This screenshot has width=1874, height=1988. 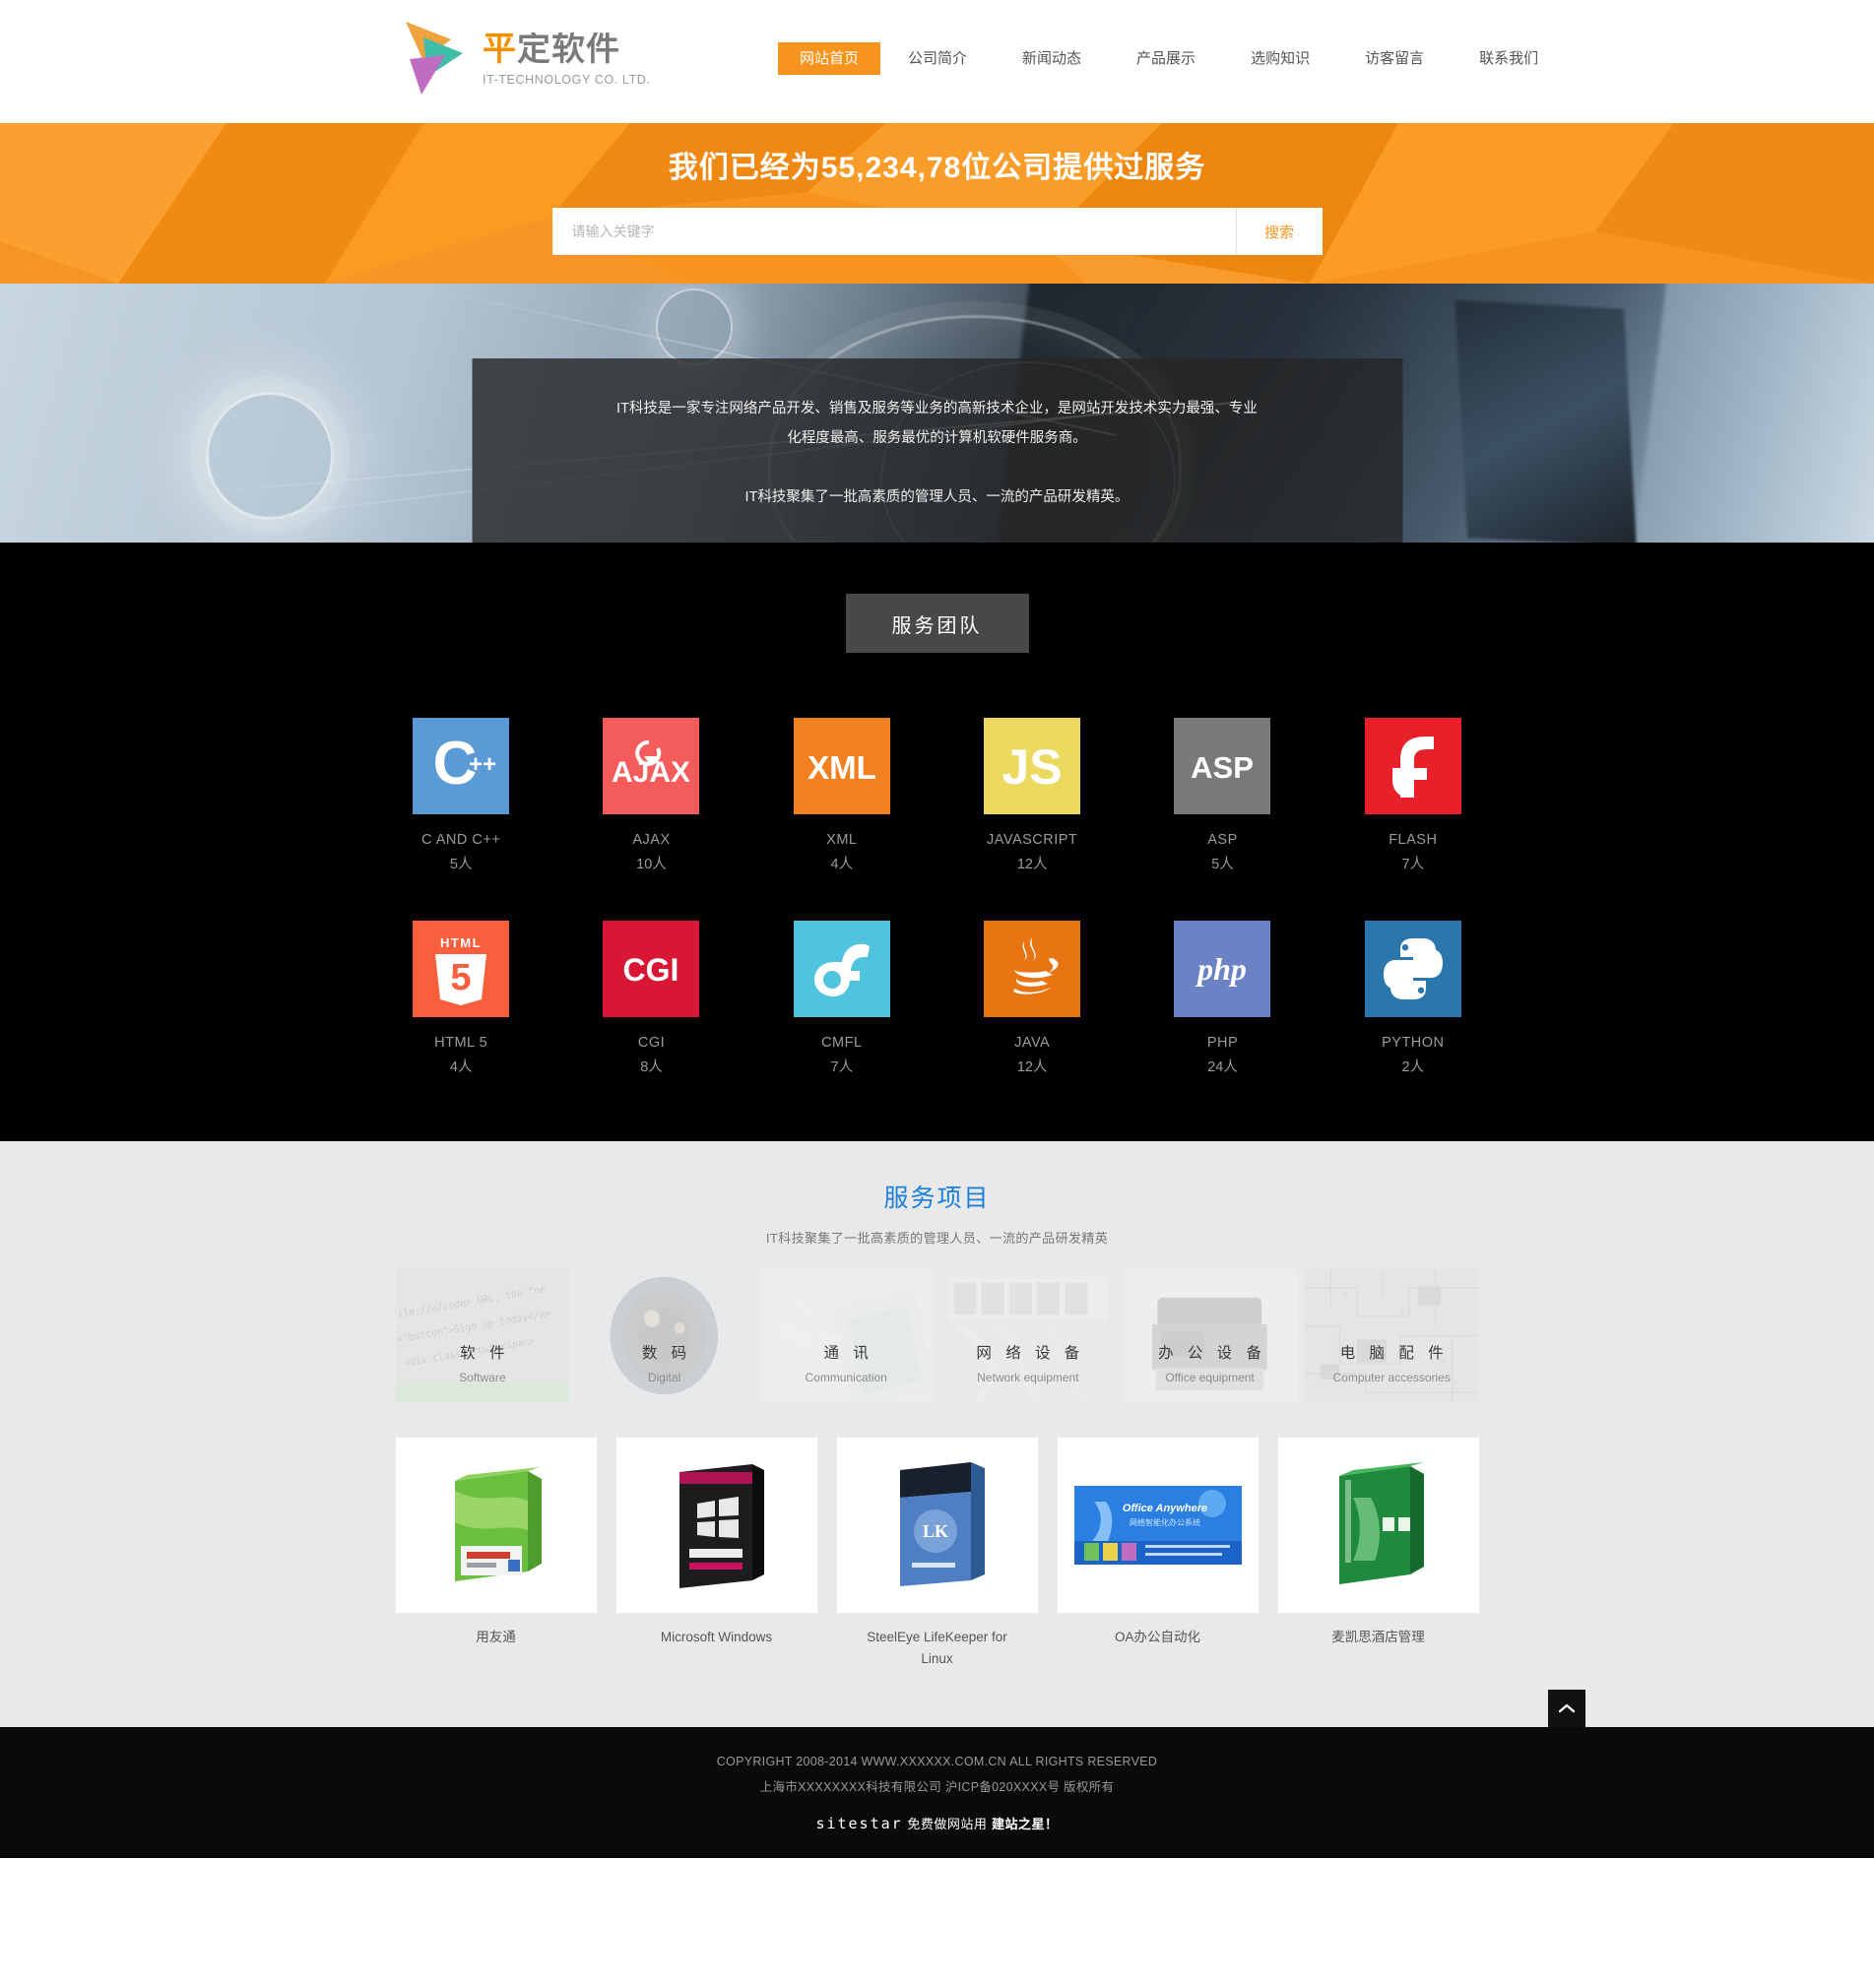 I want to click on tech-item-xml: XML XML 4人, so click(x=841, y=796).